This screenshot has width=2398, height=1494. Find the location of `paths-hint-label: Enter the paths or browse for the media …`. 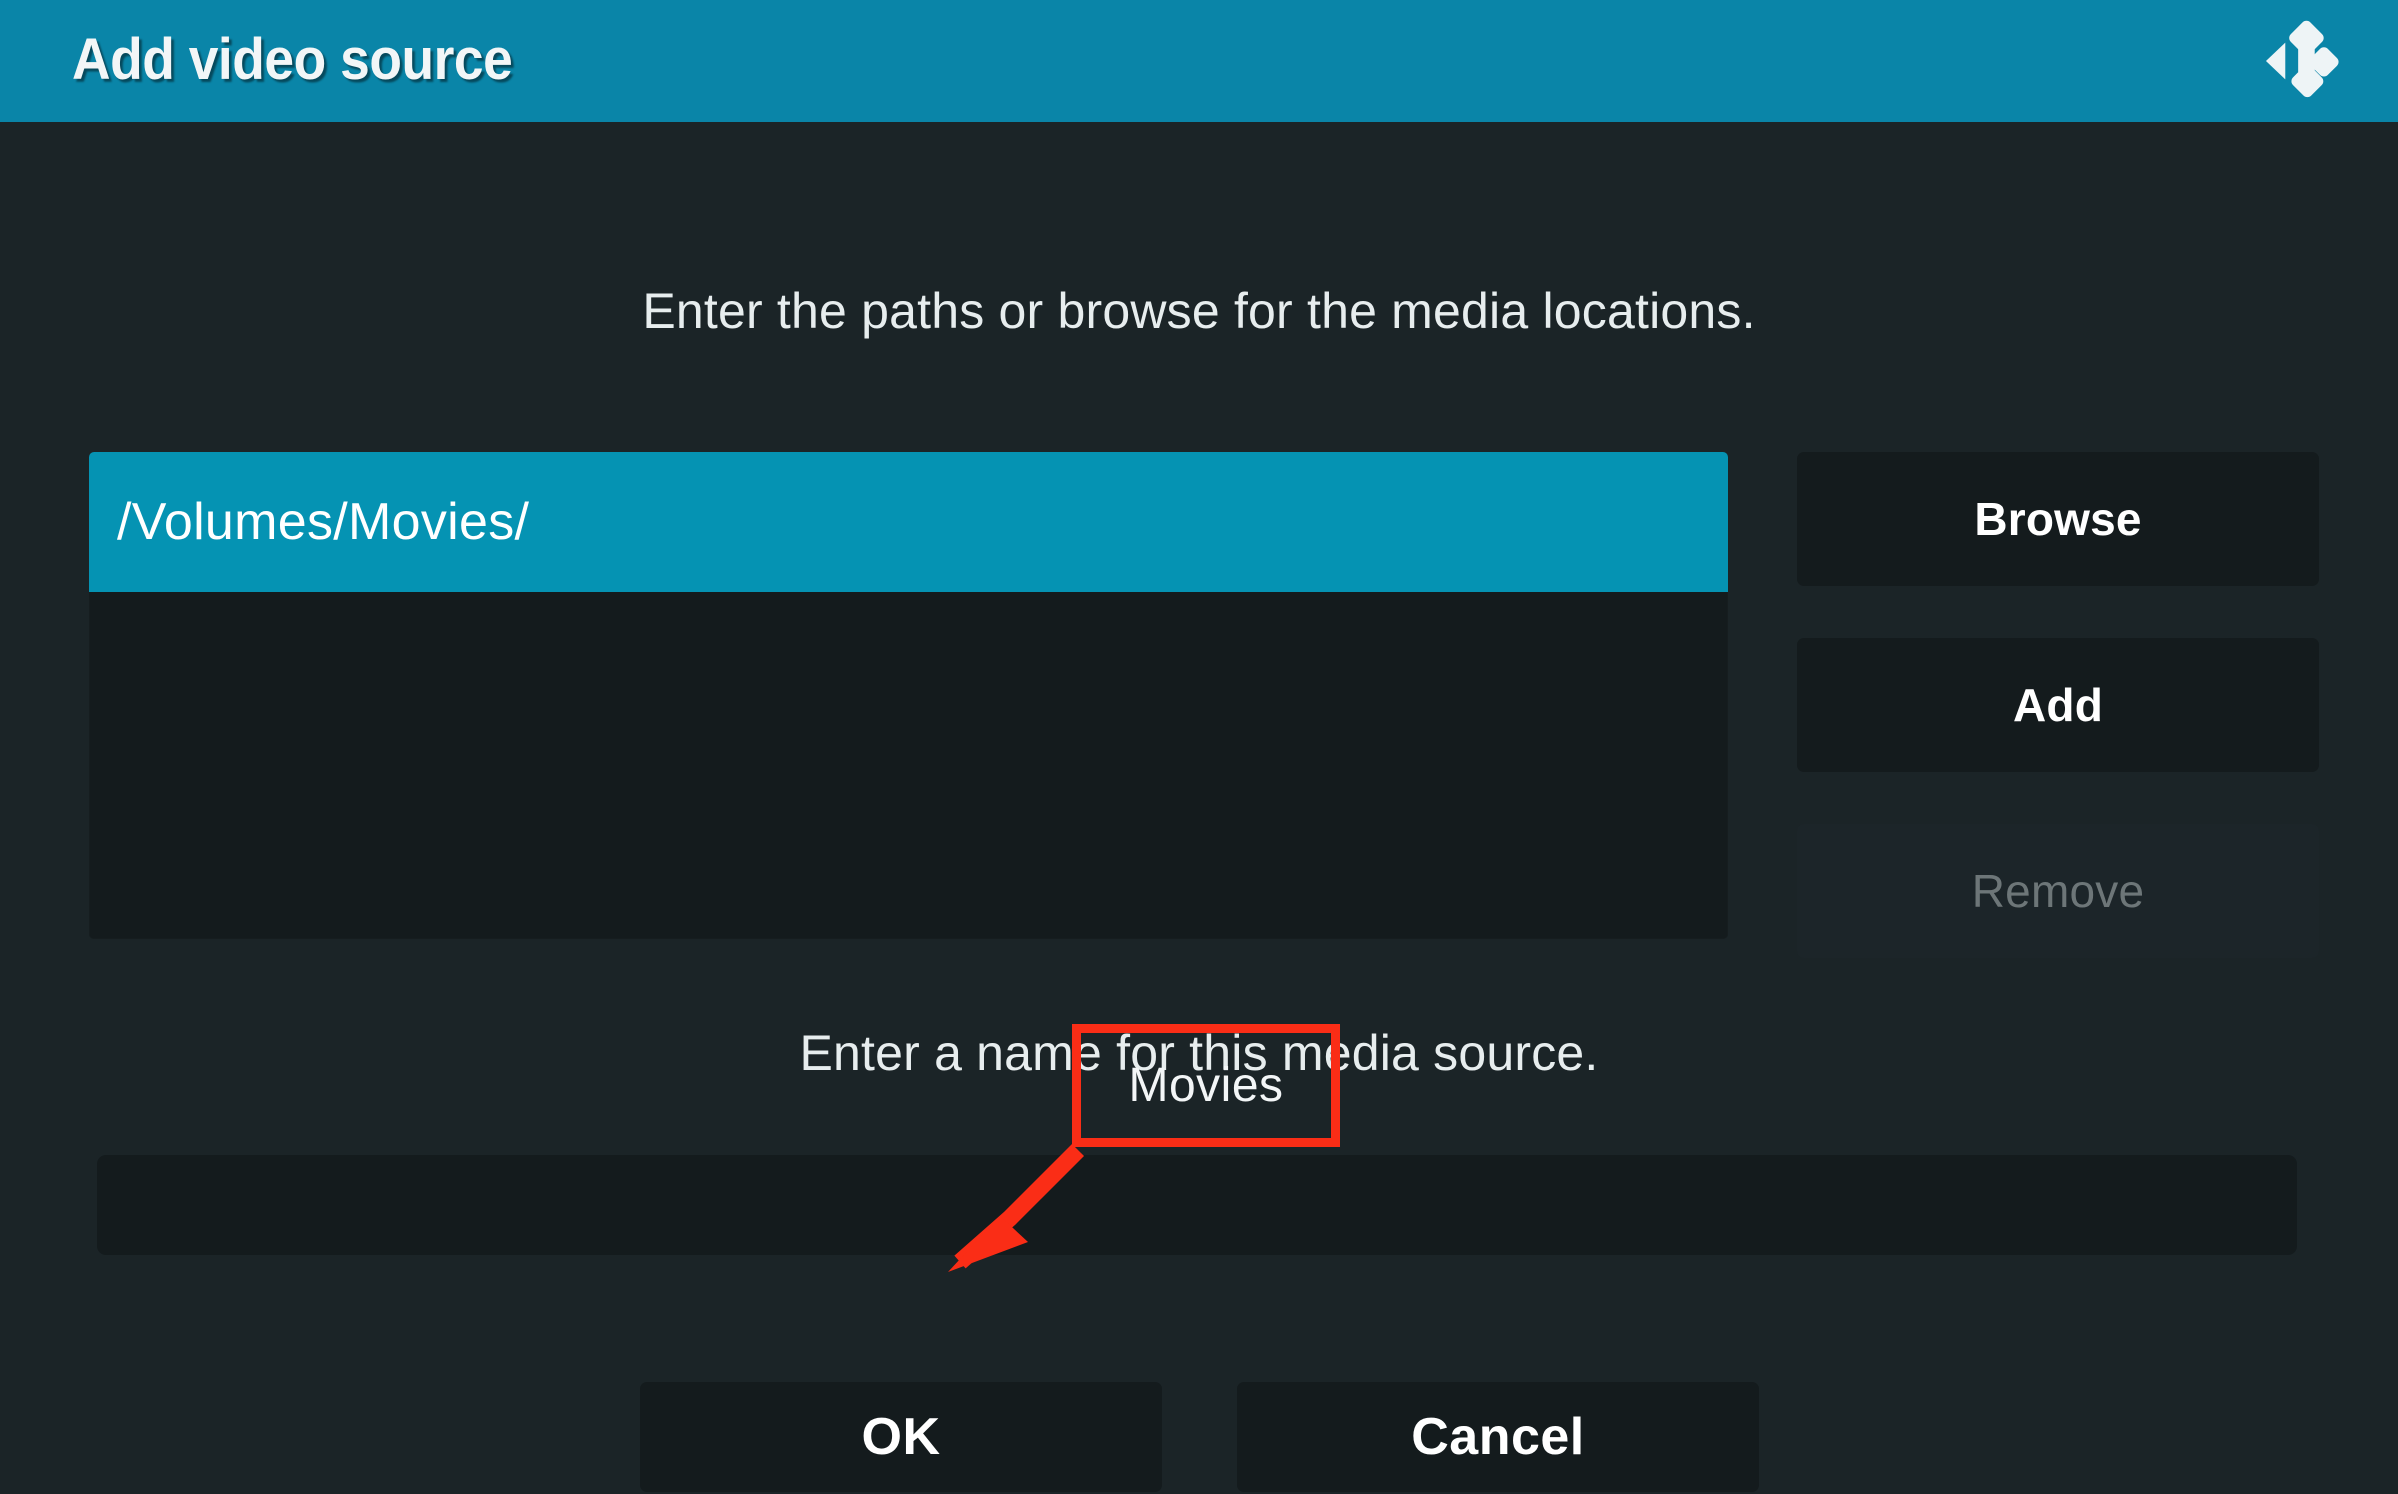

paths-hint-label: Enter the paths or browse for the media … is located at coordinates (1199, 311).